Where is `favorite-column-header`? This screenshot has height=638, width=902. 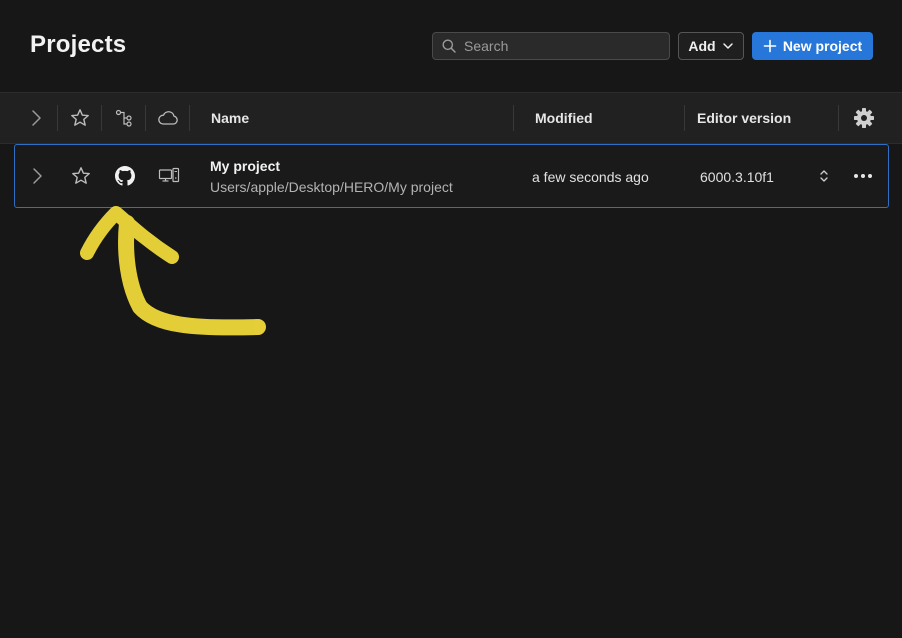 favorite-column-header is located at coordinates (80, 118).